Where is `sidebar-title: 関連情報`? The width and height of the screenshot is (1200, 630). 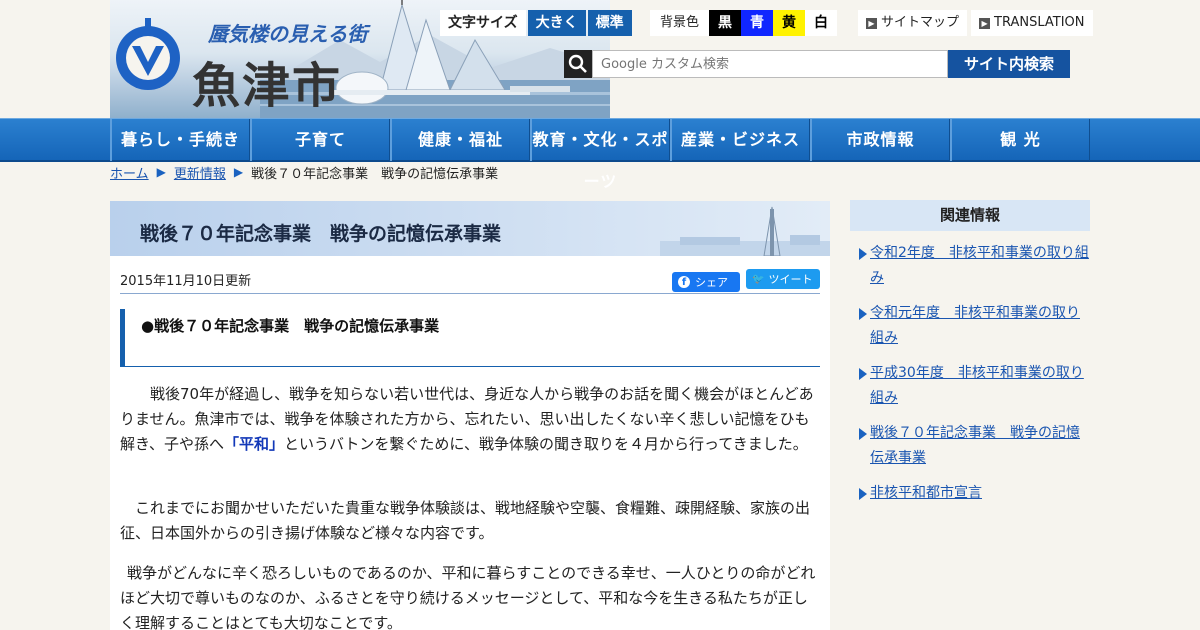 sidebar-title: 関連情報 is located at coordinates (970, 215).